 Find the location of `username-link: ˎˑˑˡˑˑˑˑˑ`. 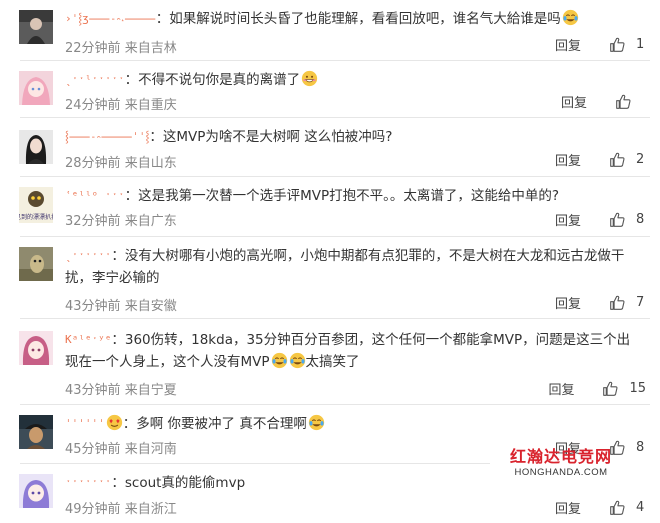

username-link: ˎˑˑˡˑˑˑˑˑ is located at coordinates (95, 80).